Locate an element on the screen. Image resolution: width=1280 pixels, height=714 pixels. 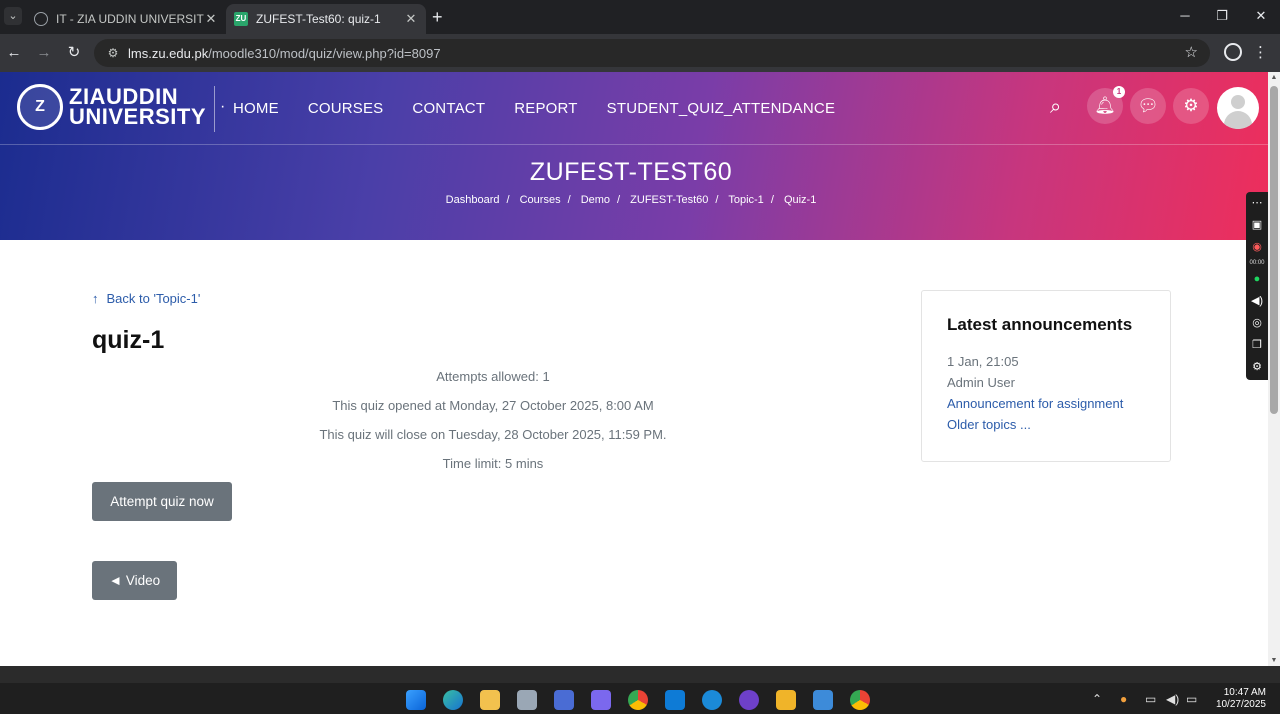
search-icon: ⌕ is located at coordinates (1055, 107).